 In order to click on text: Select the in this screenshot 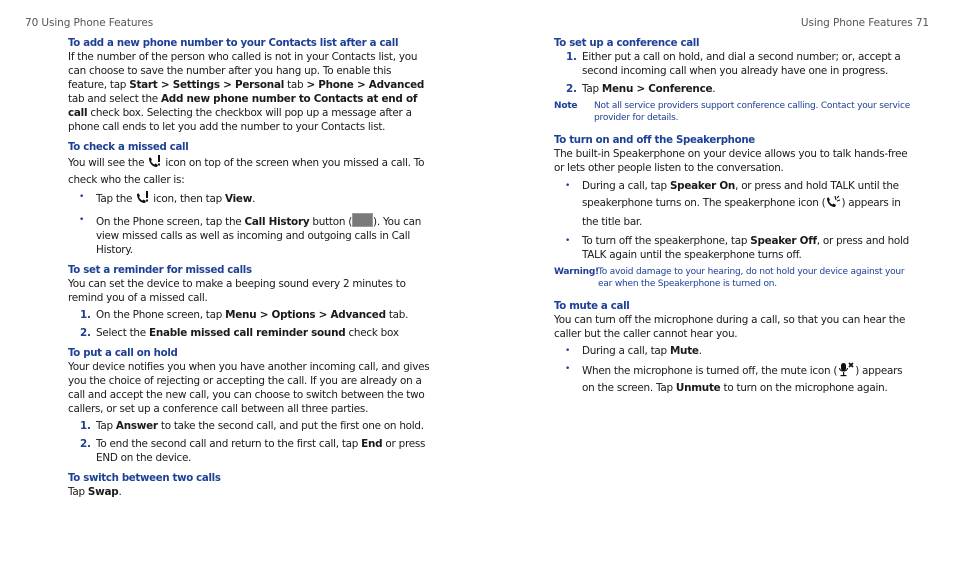, I will do `click(122, 333)`.